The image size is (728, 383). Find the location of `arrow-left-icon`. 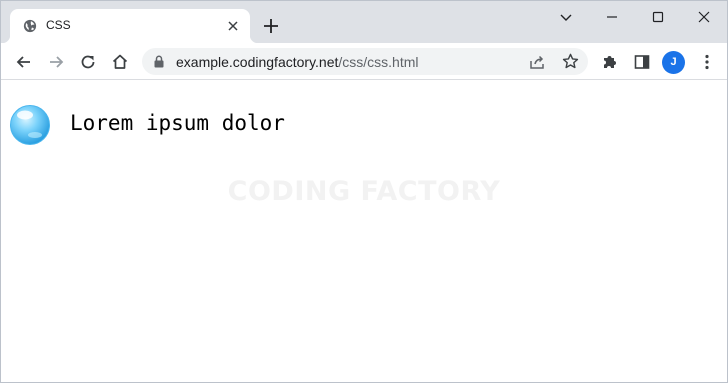

arrow-left-icon is located at coordinates (24, 62).